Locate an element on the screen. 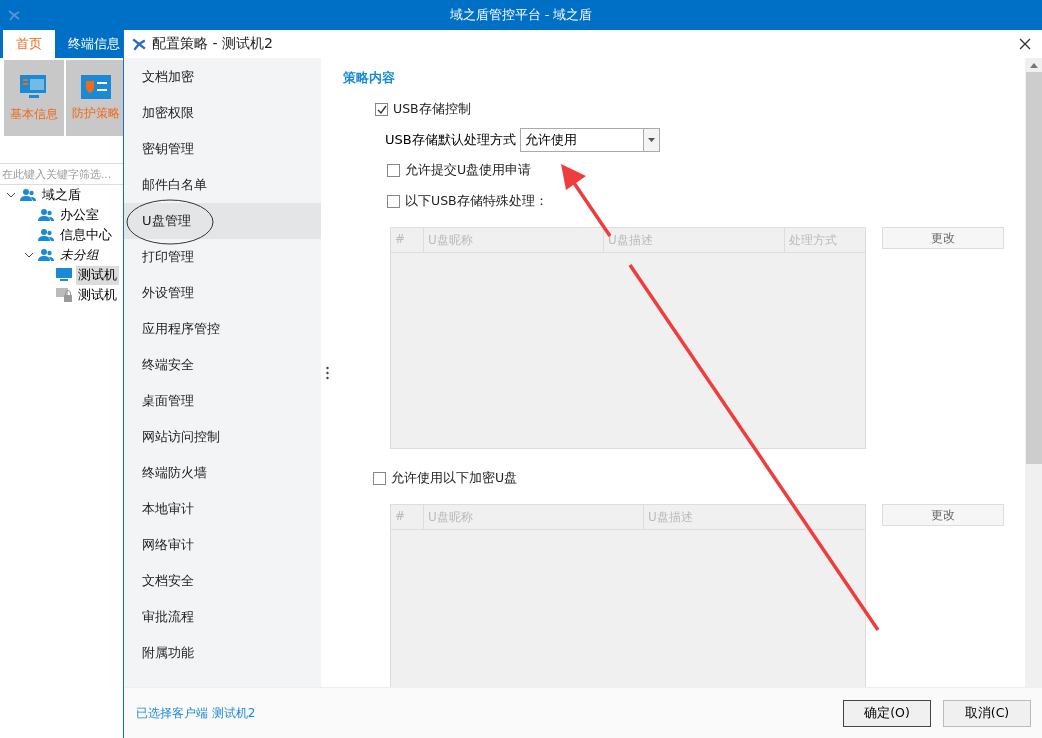 Image resolution: width=1042 pixels, height=738 pixels. tree-item: 信息中心 is located at coordinates (86, 235).